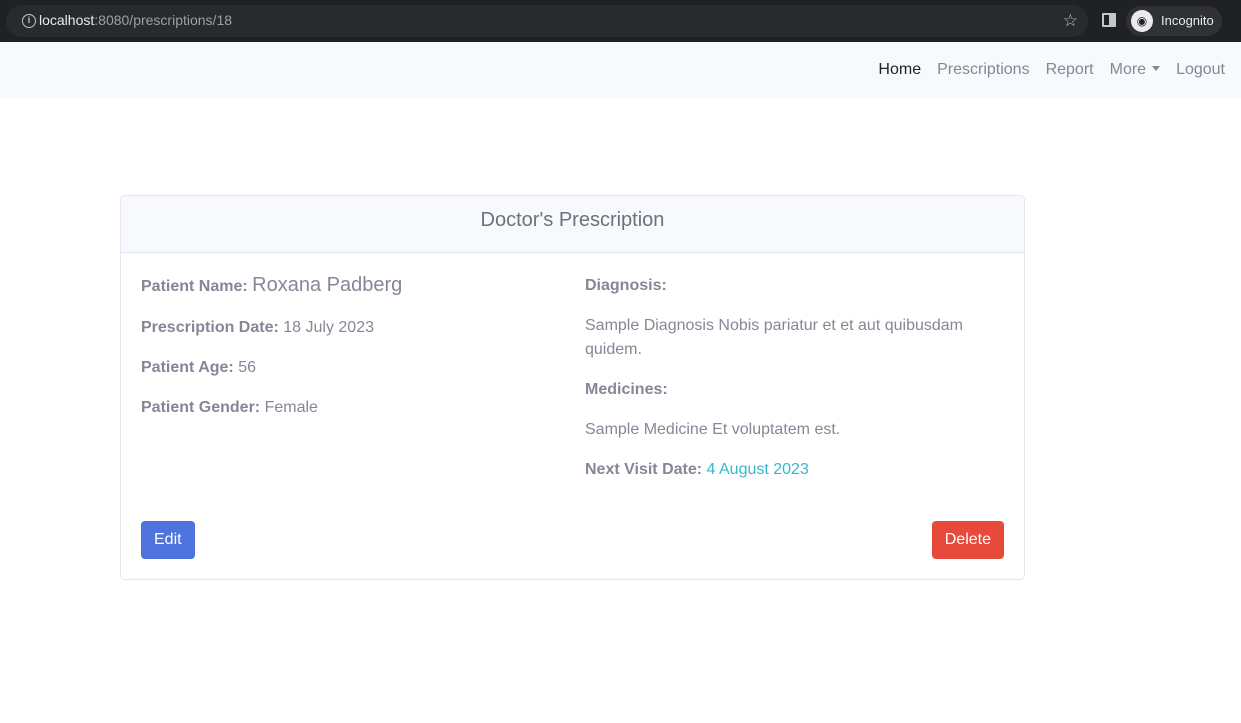  Describe the element at coordinates (168, 540) in the screenshot. I see `edit-button: Edit` at that location.